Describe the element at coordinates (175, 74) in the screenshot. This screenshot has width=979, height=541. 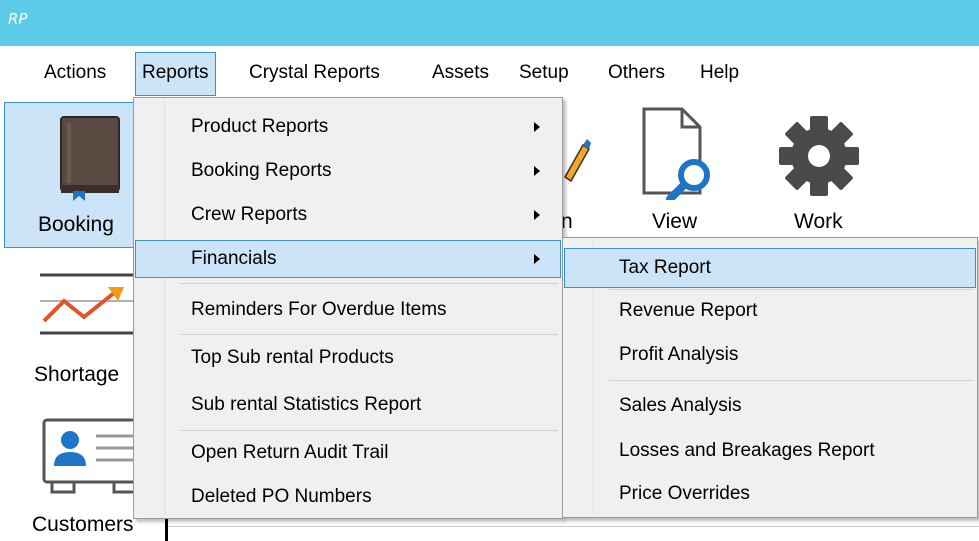
I see `menu-reports: Reports` at that location.